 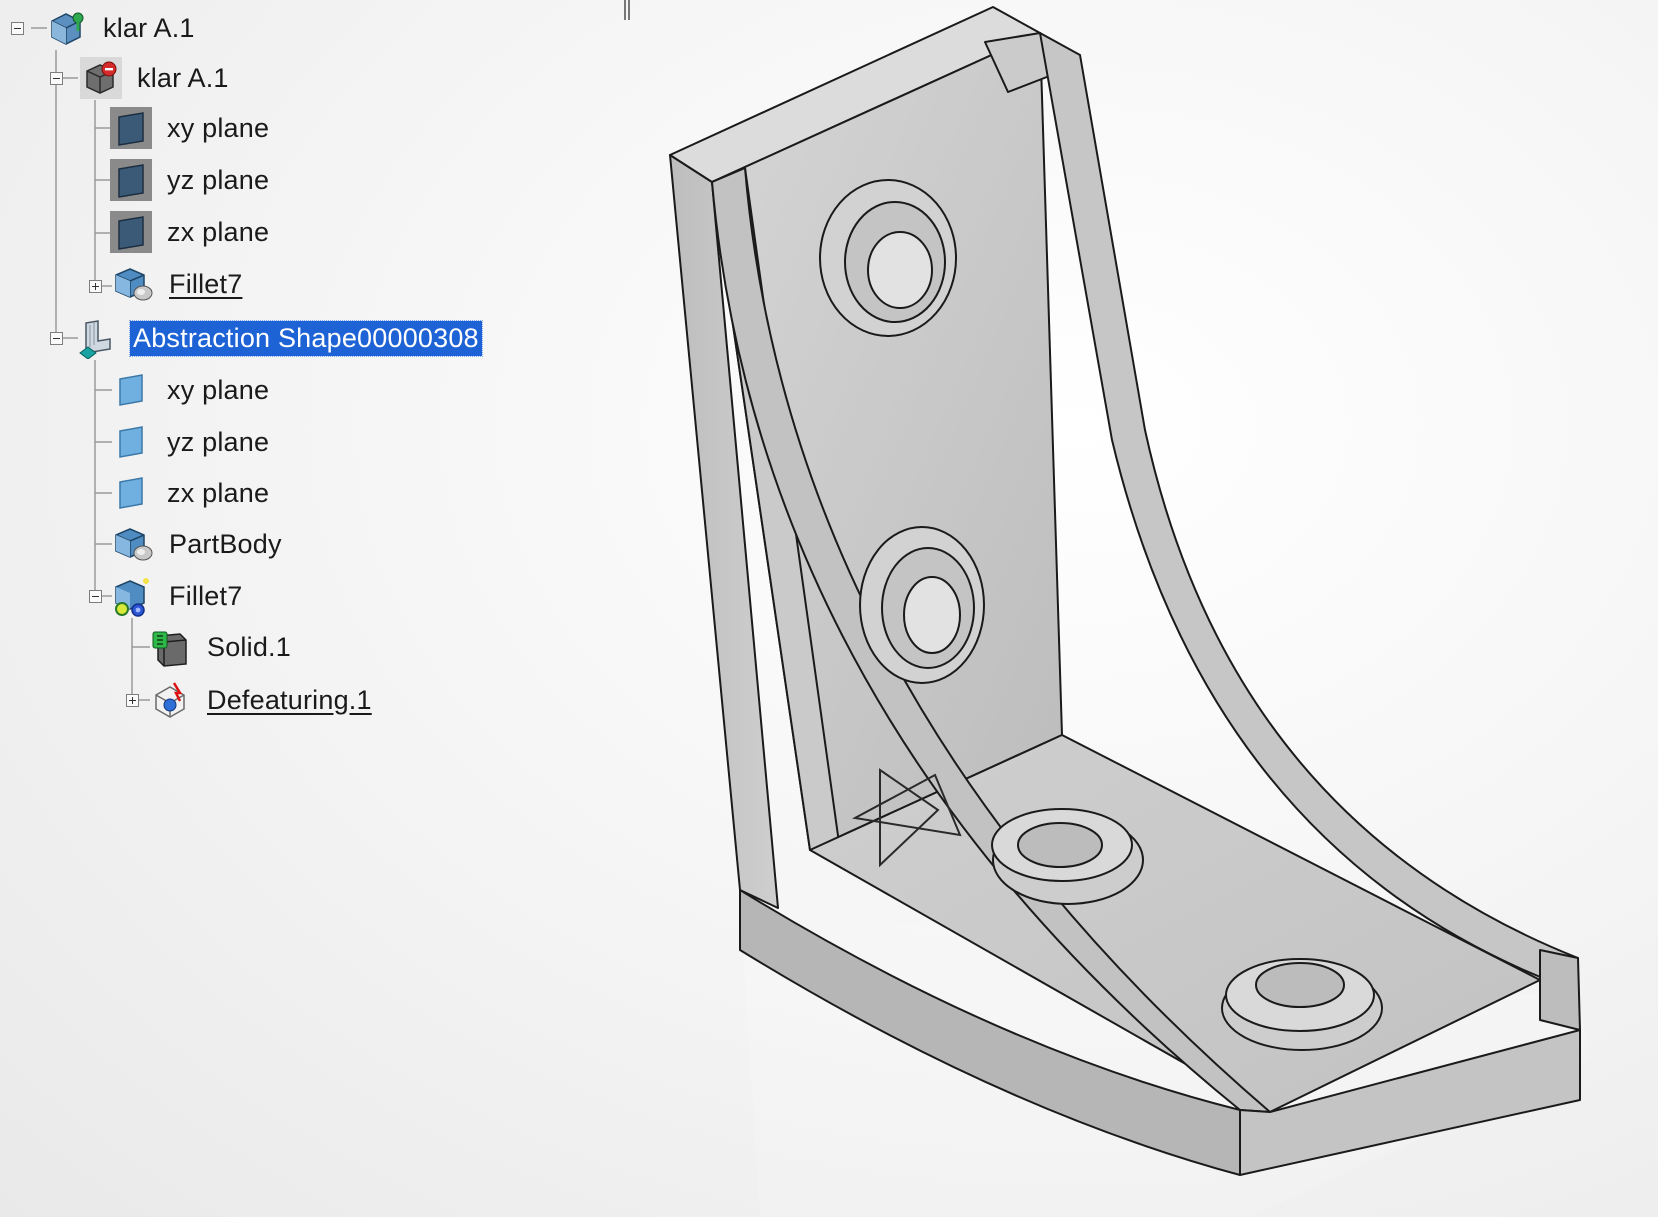 I want to click on wall-hole-upper, so click(x=888, y=258).